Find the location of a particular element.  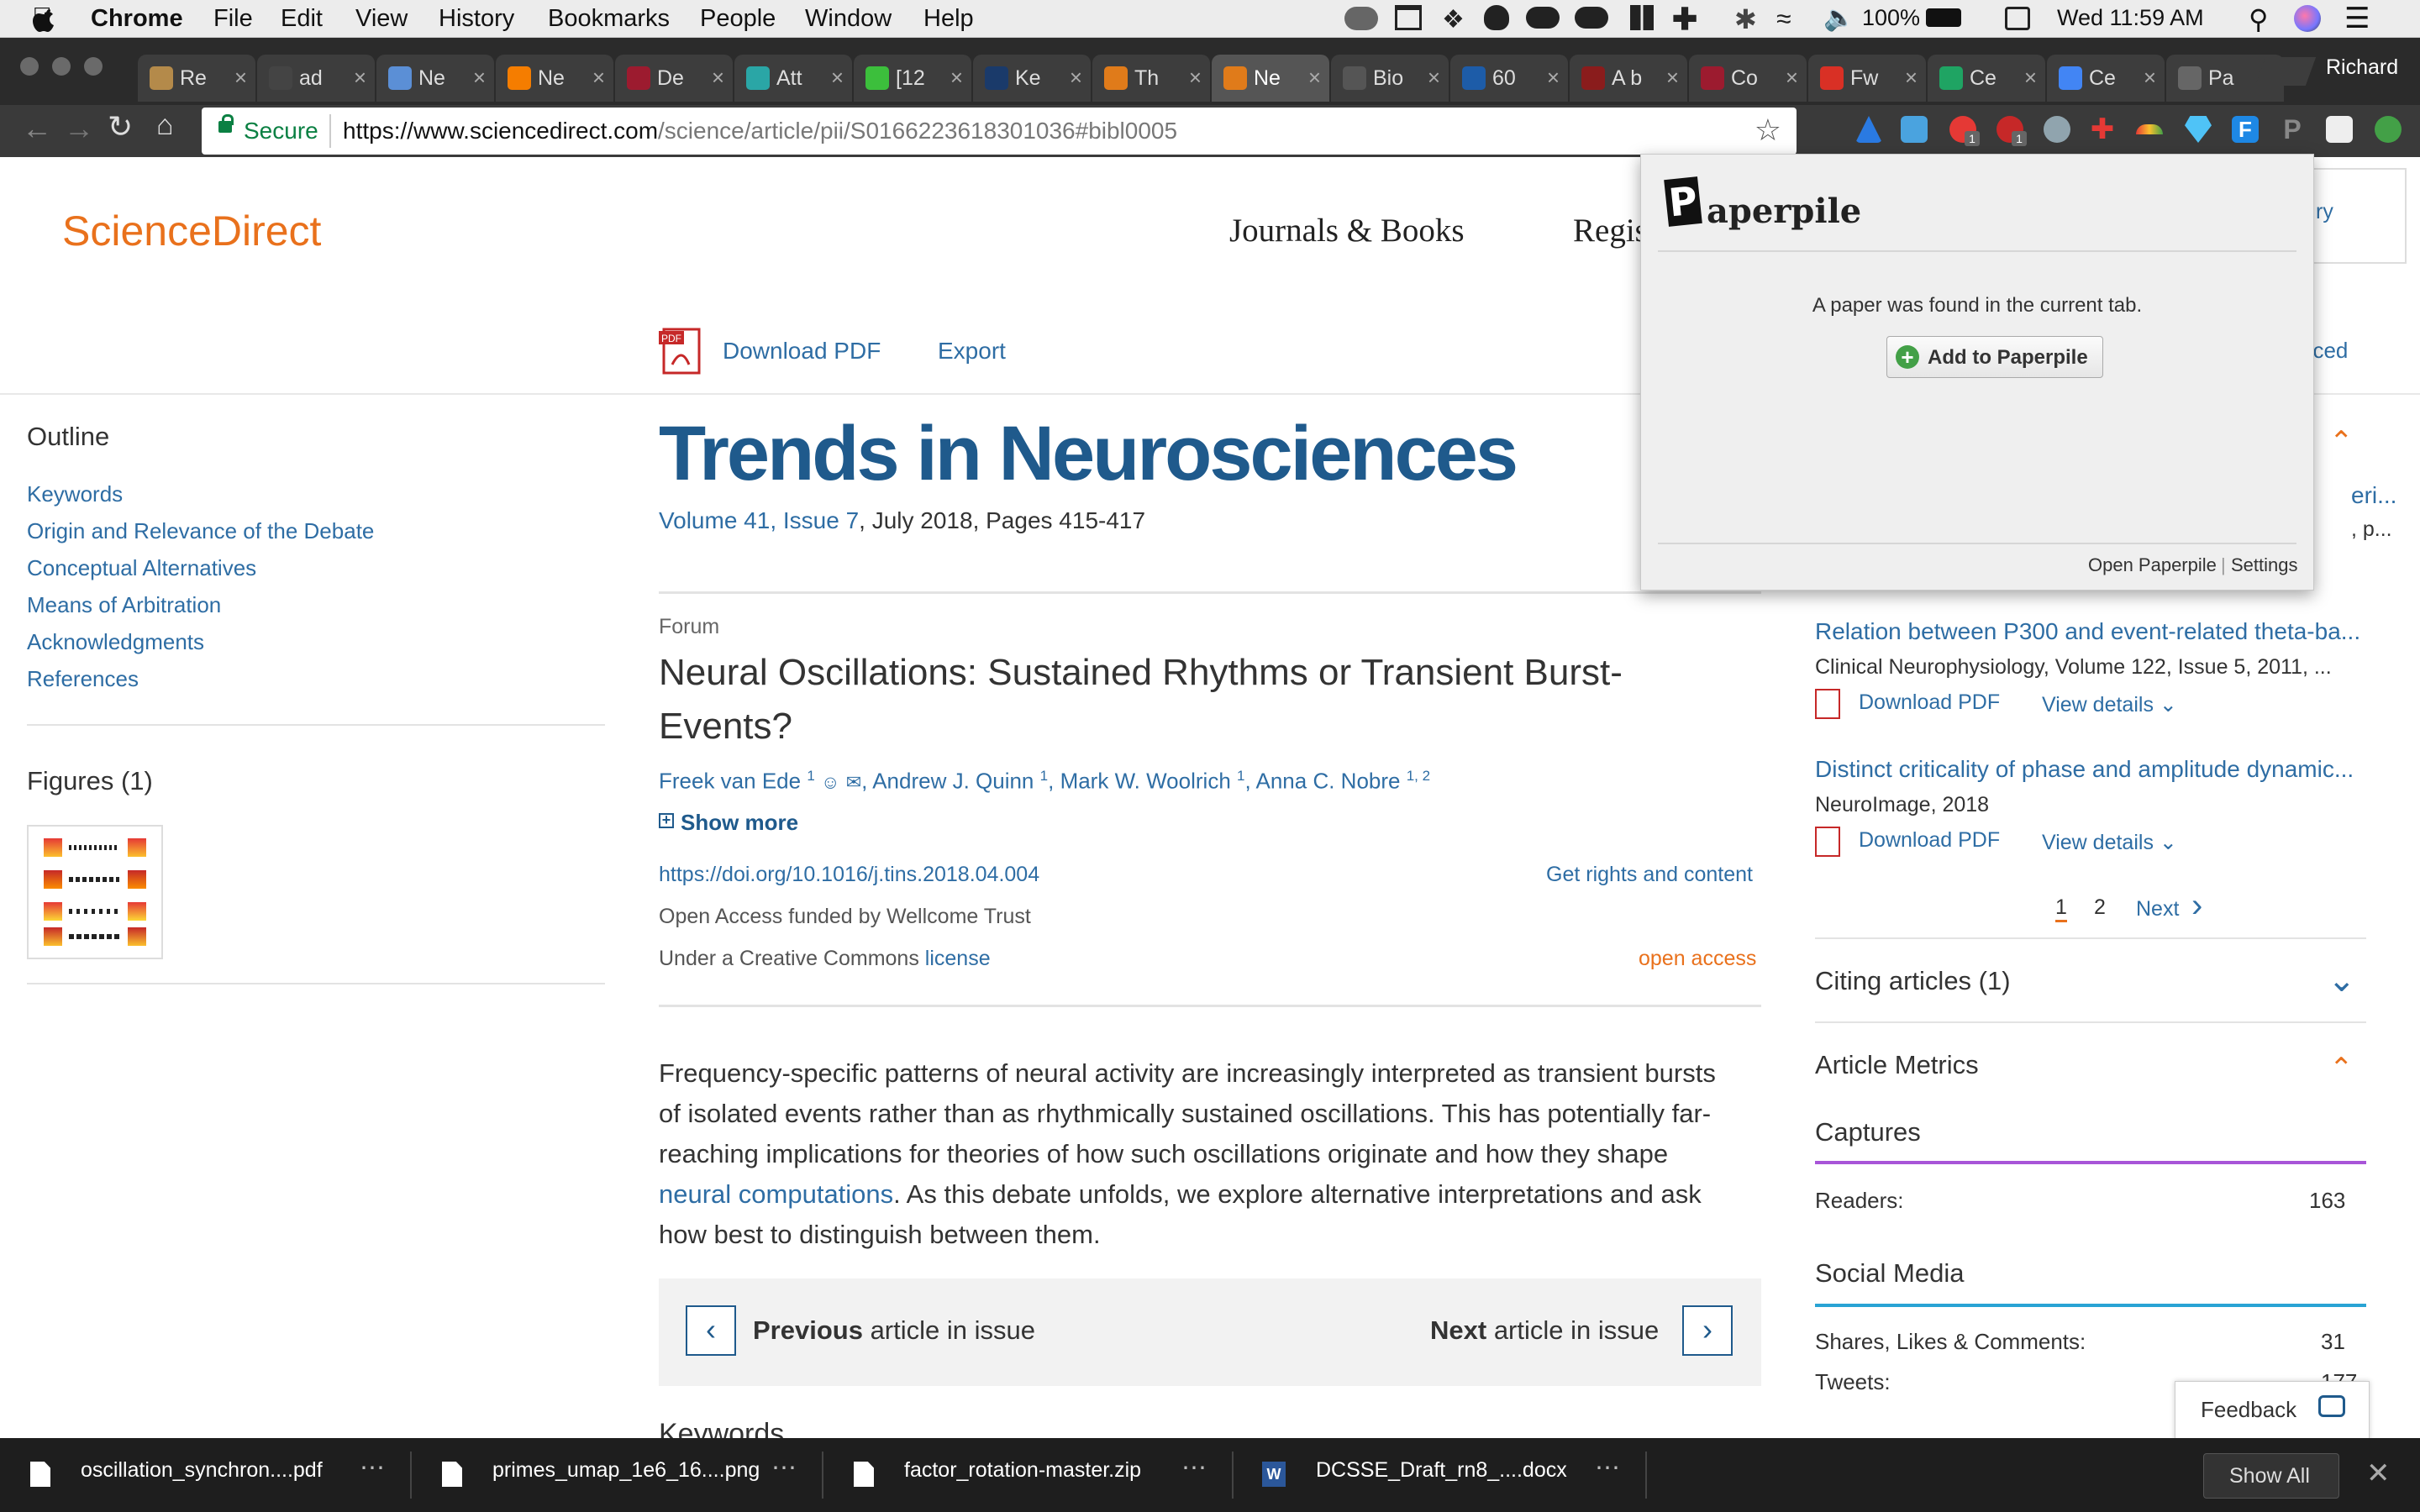

previous-arrow-icon: ‹ is located at coordinates (711, 1330).